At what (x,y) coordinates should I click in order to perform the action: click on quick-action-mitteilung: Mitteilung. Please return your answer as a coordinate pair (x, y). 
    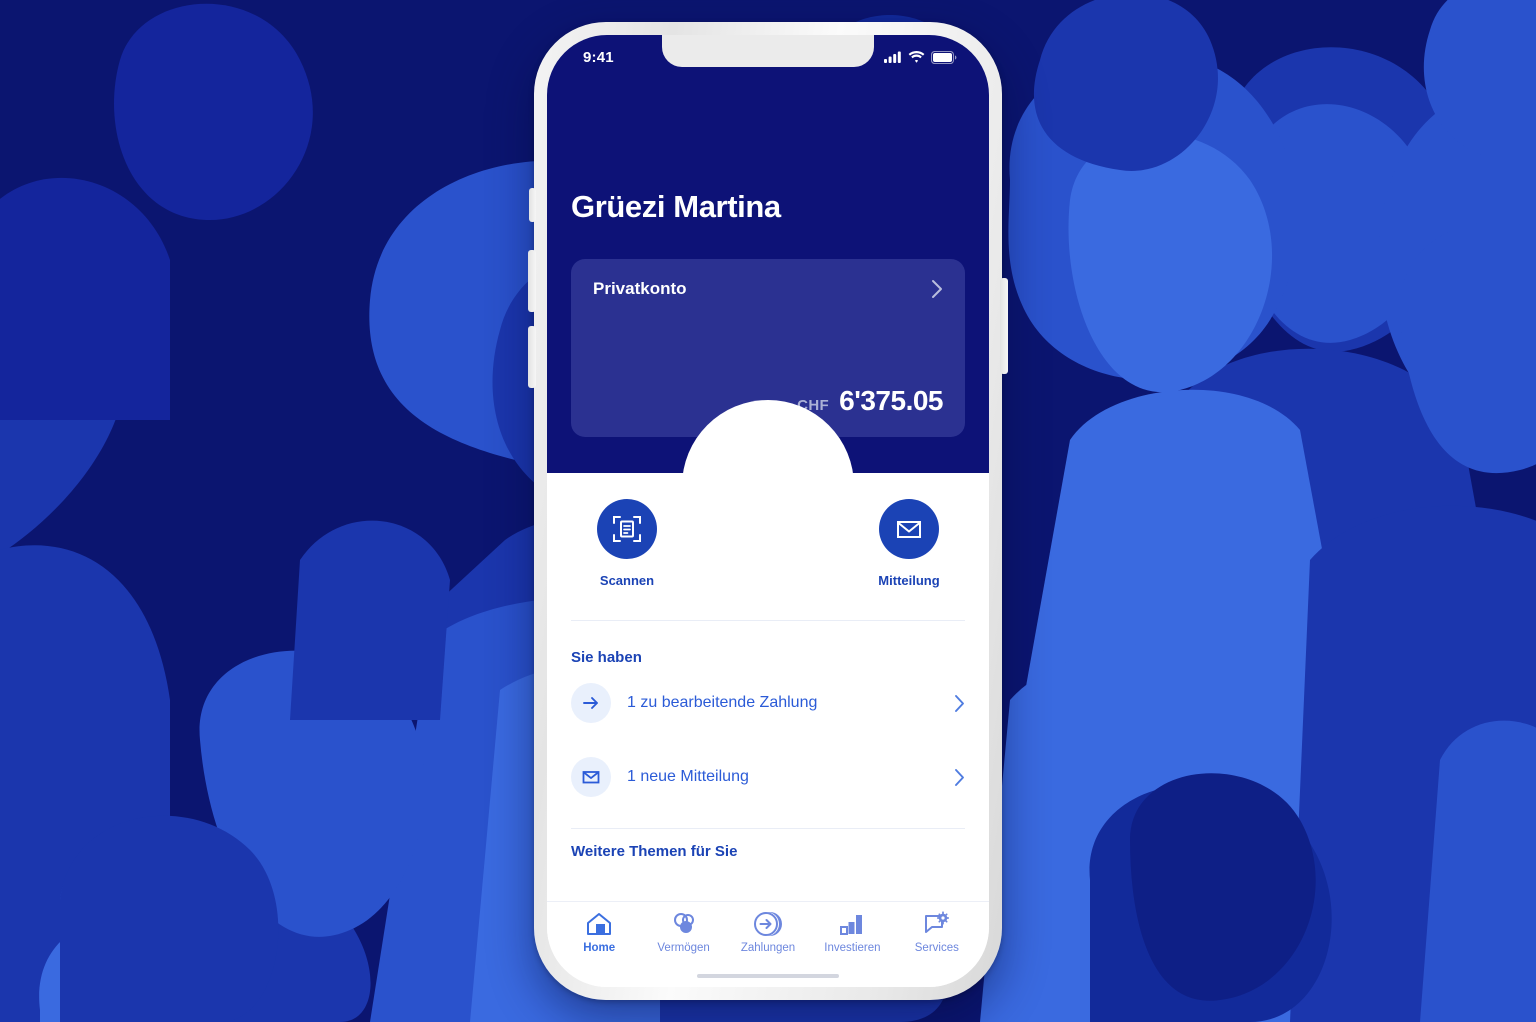
    Looking at the image, I should click on (909, 543).